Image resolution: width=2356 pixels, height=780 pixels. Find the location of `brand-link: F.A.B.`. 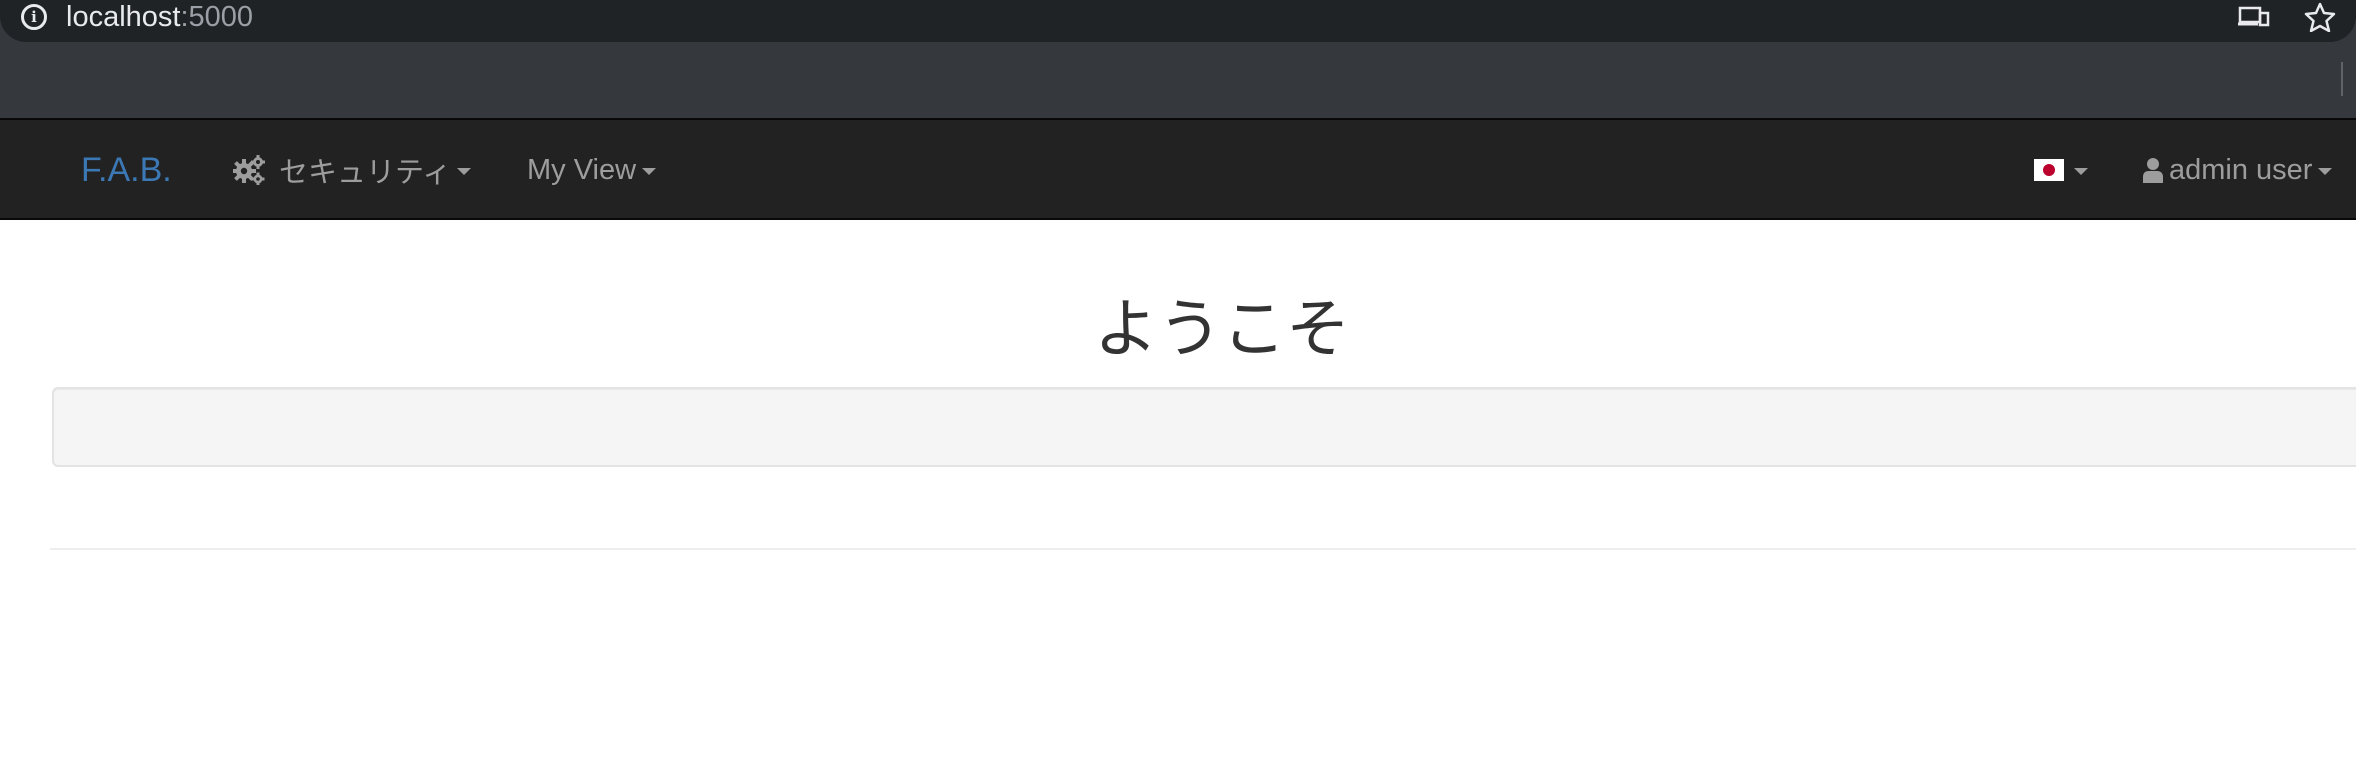

brand-link: F.A.B. is located at coordinates (126, 170).